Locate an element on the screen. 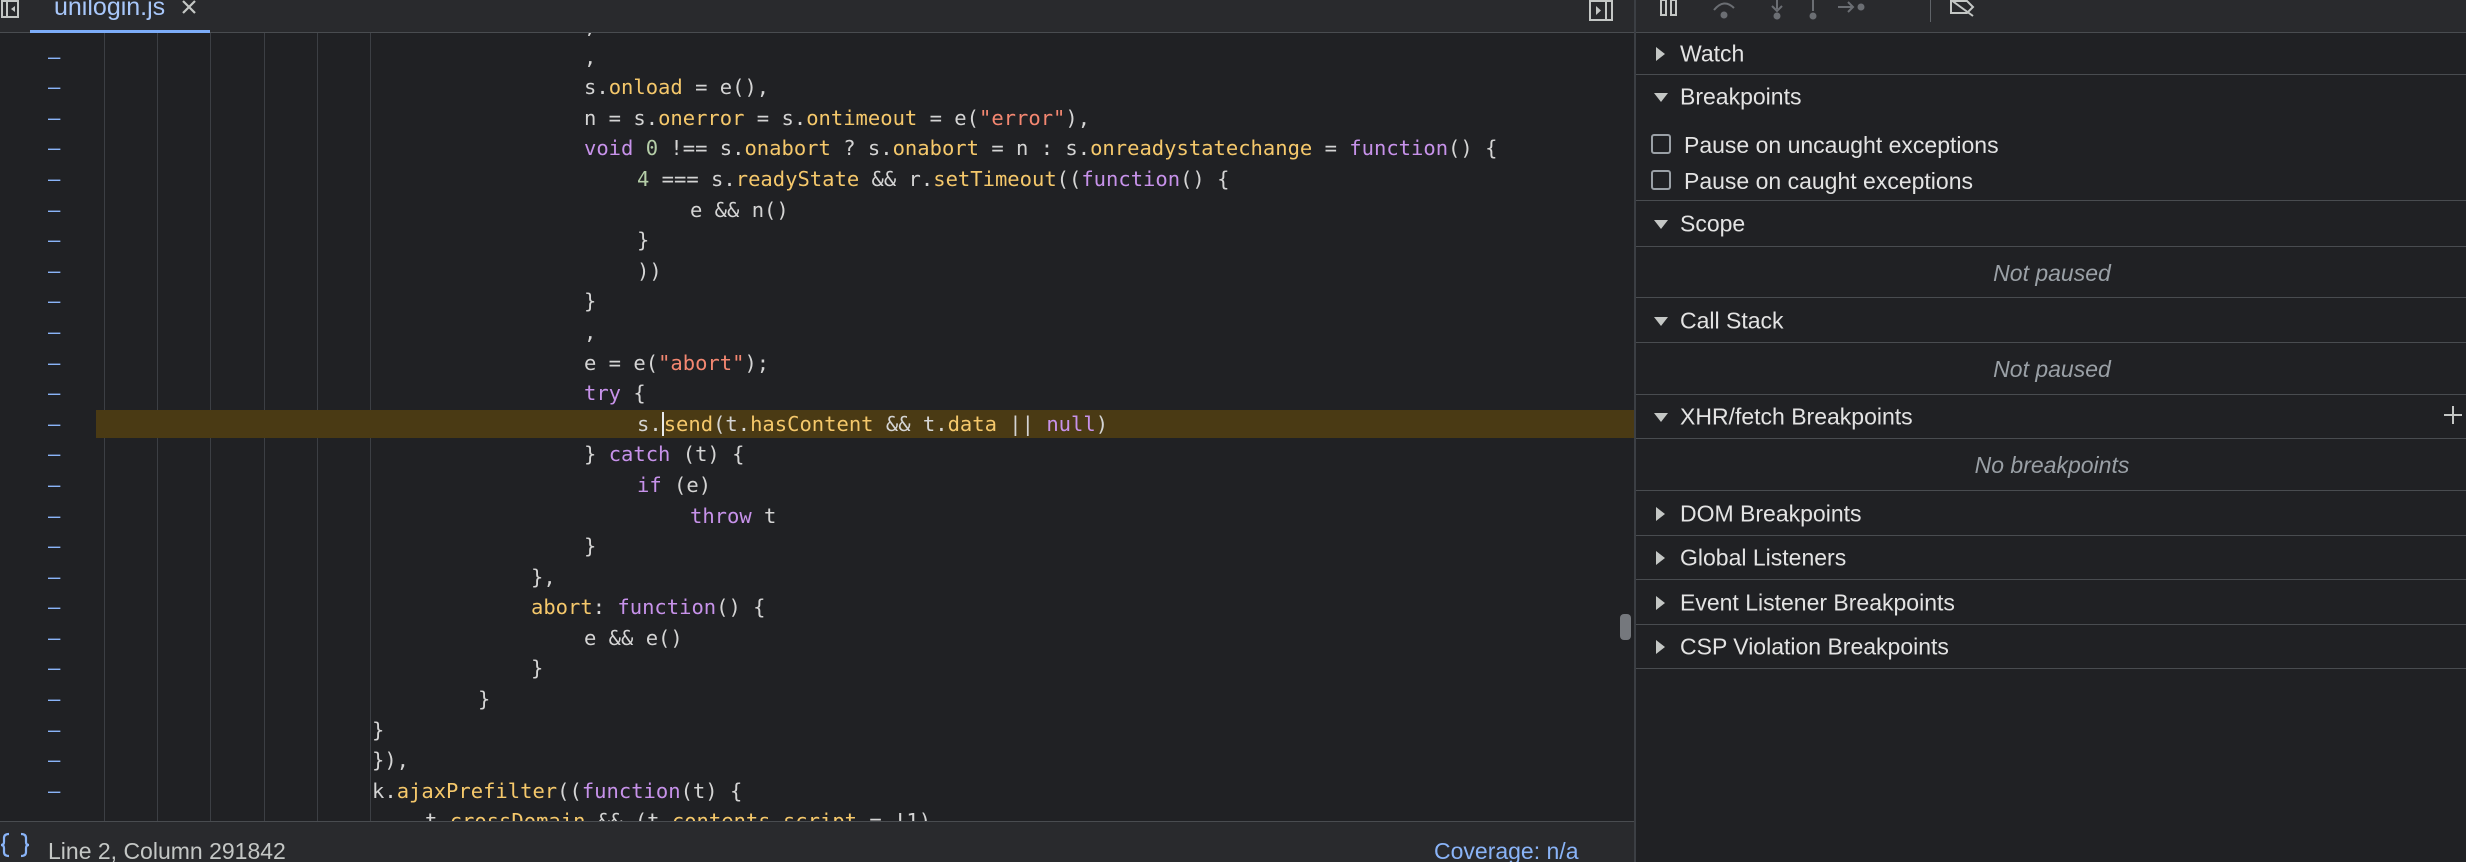 This screenshot has width=2466, height=862. add-icon is located at coordinates (2453, 415).